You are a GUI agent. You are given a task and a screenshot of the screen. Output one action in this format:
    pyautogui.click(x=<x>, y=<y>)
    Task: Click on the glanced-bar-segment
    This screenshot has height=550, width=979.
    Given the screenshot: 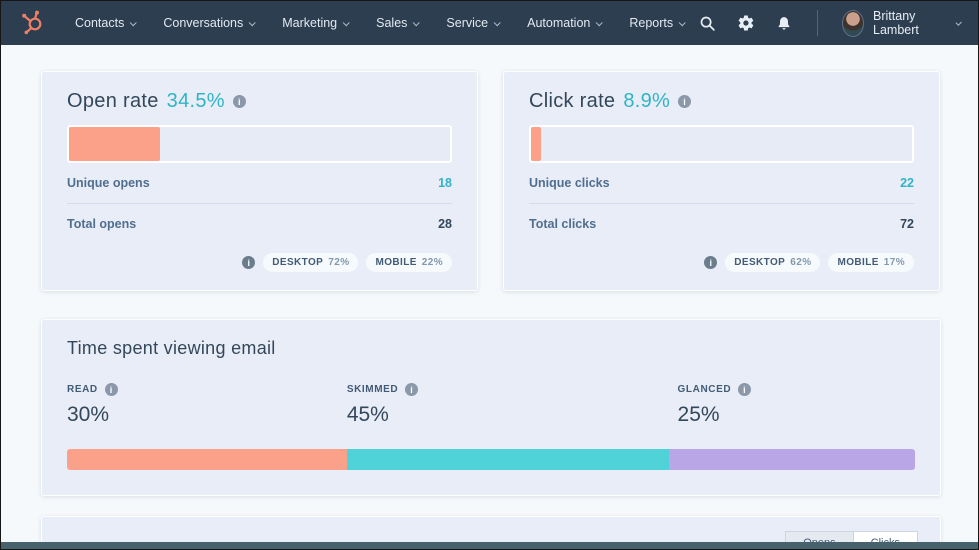 What is the action you would take?
    pyautogui.click(x=792, y=459)
    